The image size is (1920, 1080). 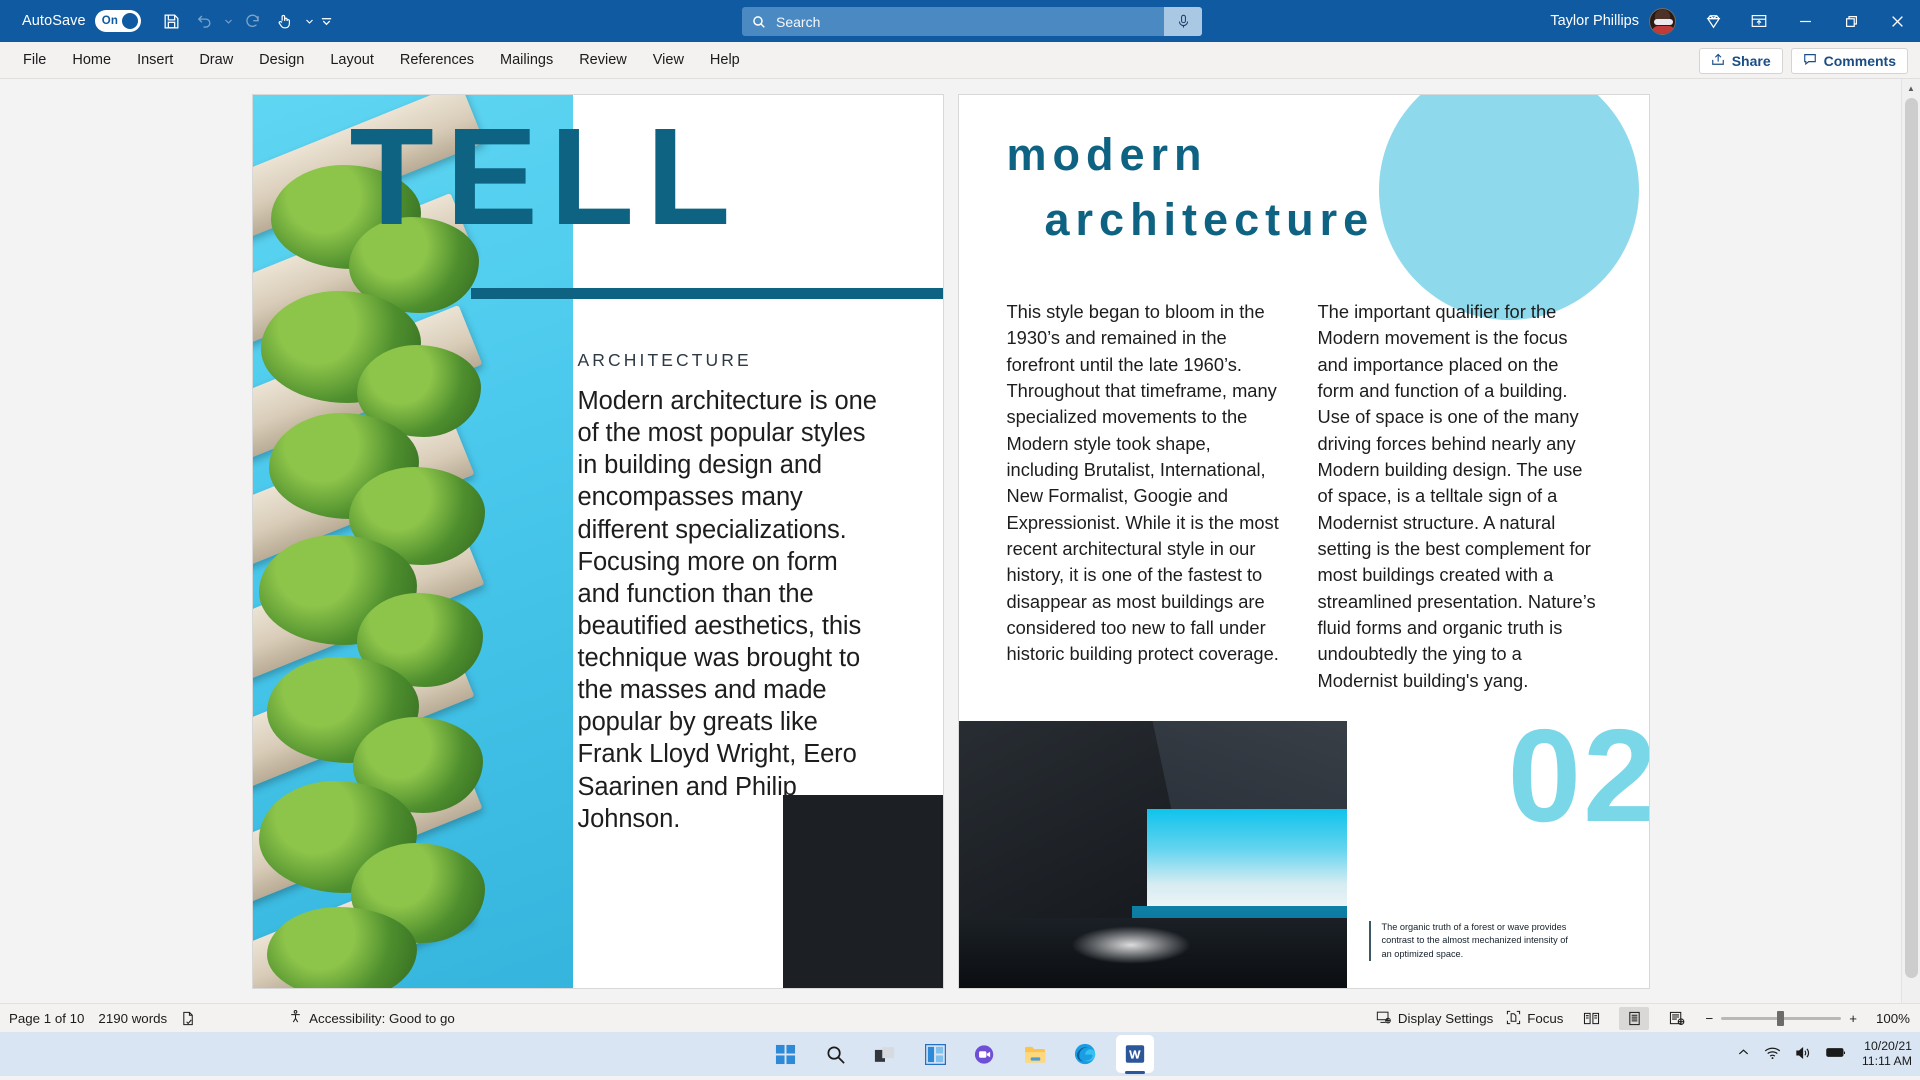 I want to click on microphone-icon, so click(x=1183, y=21).